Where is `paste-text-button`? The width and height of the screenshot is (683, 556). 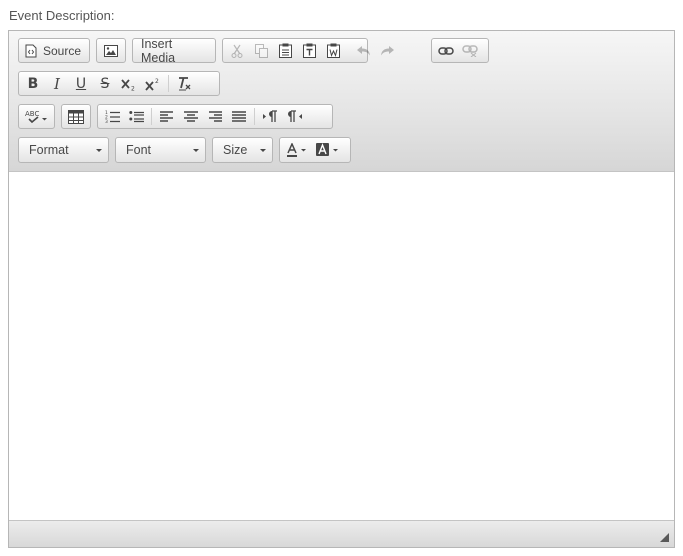
paste-text-button is located at coordinates (309, 50).